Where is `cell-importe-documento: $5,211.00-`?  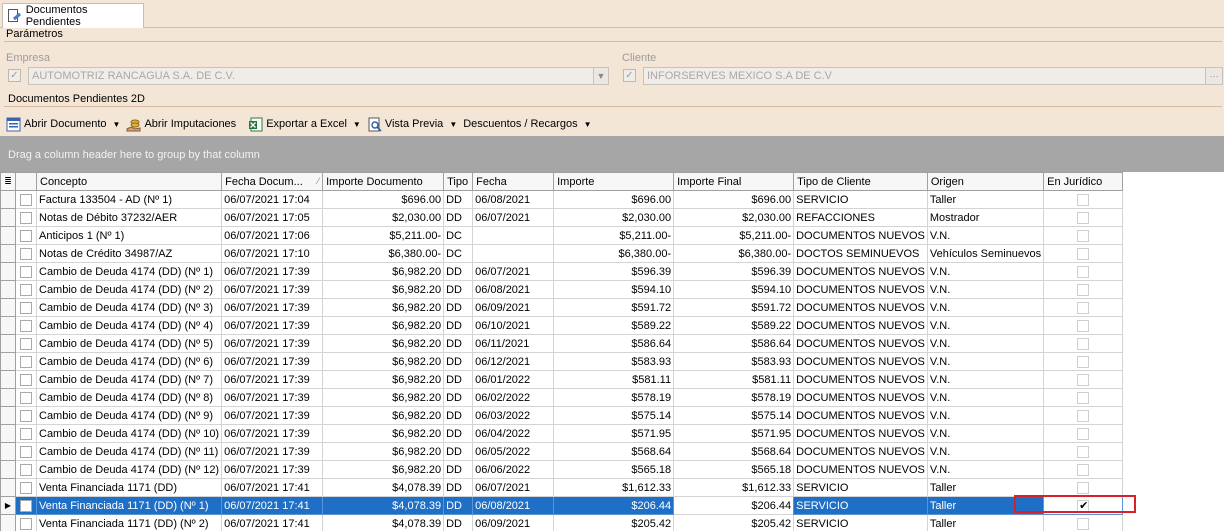 cell-importe-documento: $5,211.00- is located at coordinates (383, 235).